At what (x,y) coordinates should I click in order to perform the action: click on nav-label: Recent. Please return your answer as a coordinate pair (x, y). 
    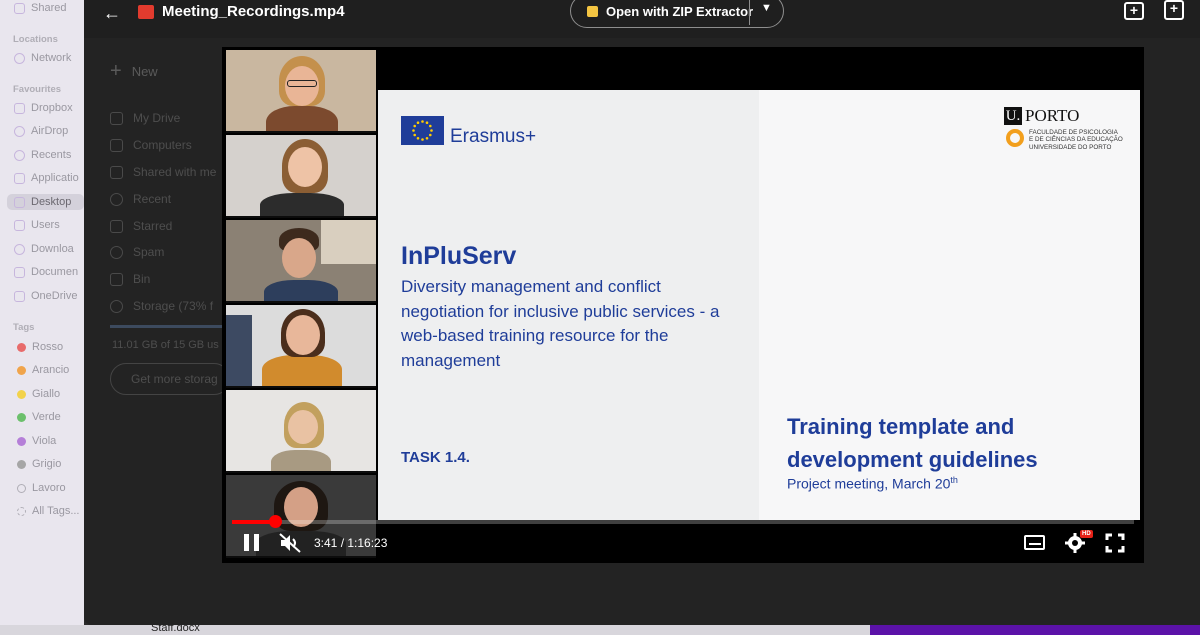
    Looking at the image, I should click on (152, 199).